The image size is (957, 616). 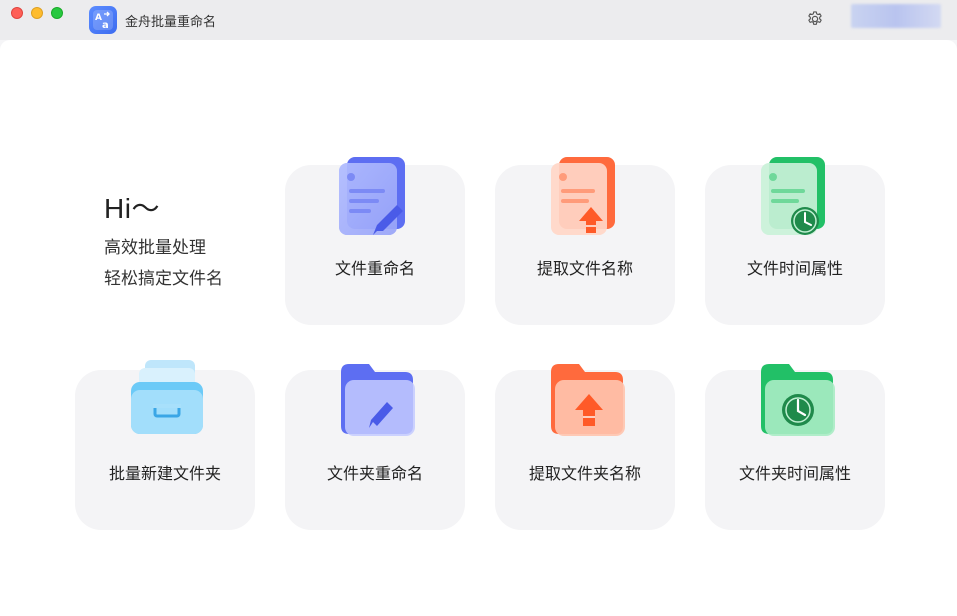 What do you see at coordinates (584, 473) in the screenshot?
I see `feature-label: 提取文件夹名称` at bounding box center [584, 473].